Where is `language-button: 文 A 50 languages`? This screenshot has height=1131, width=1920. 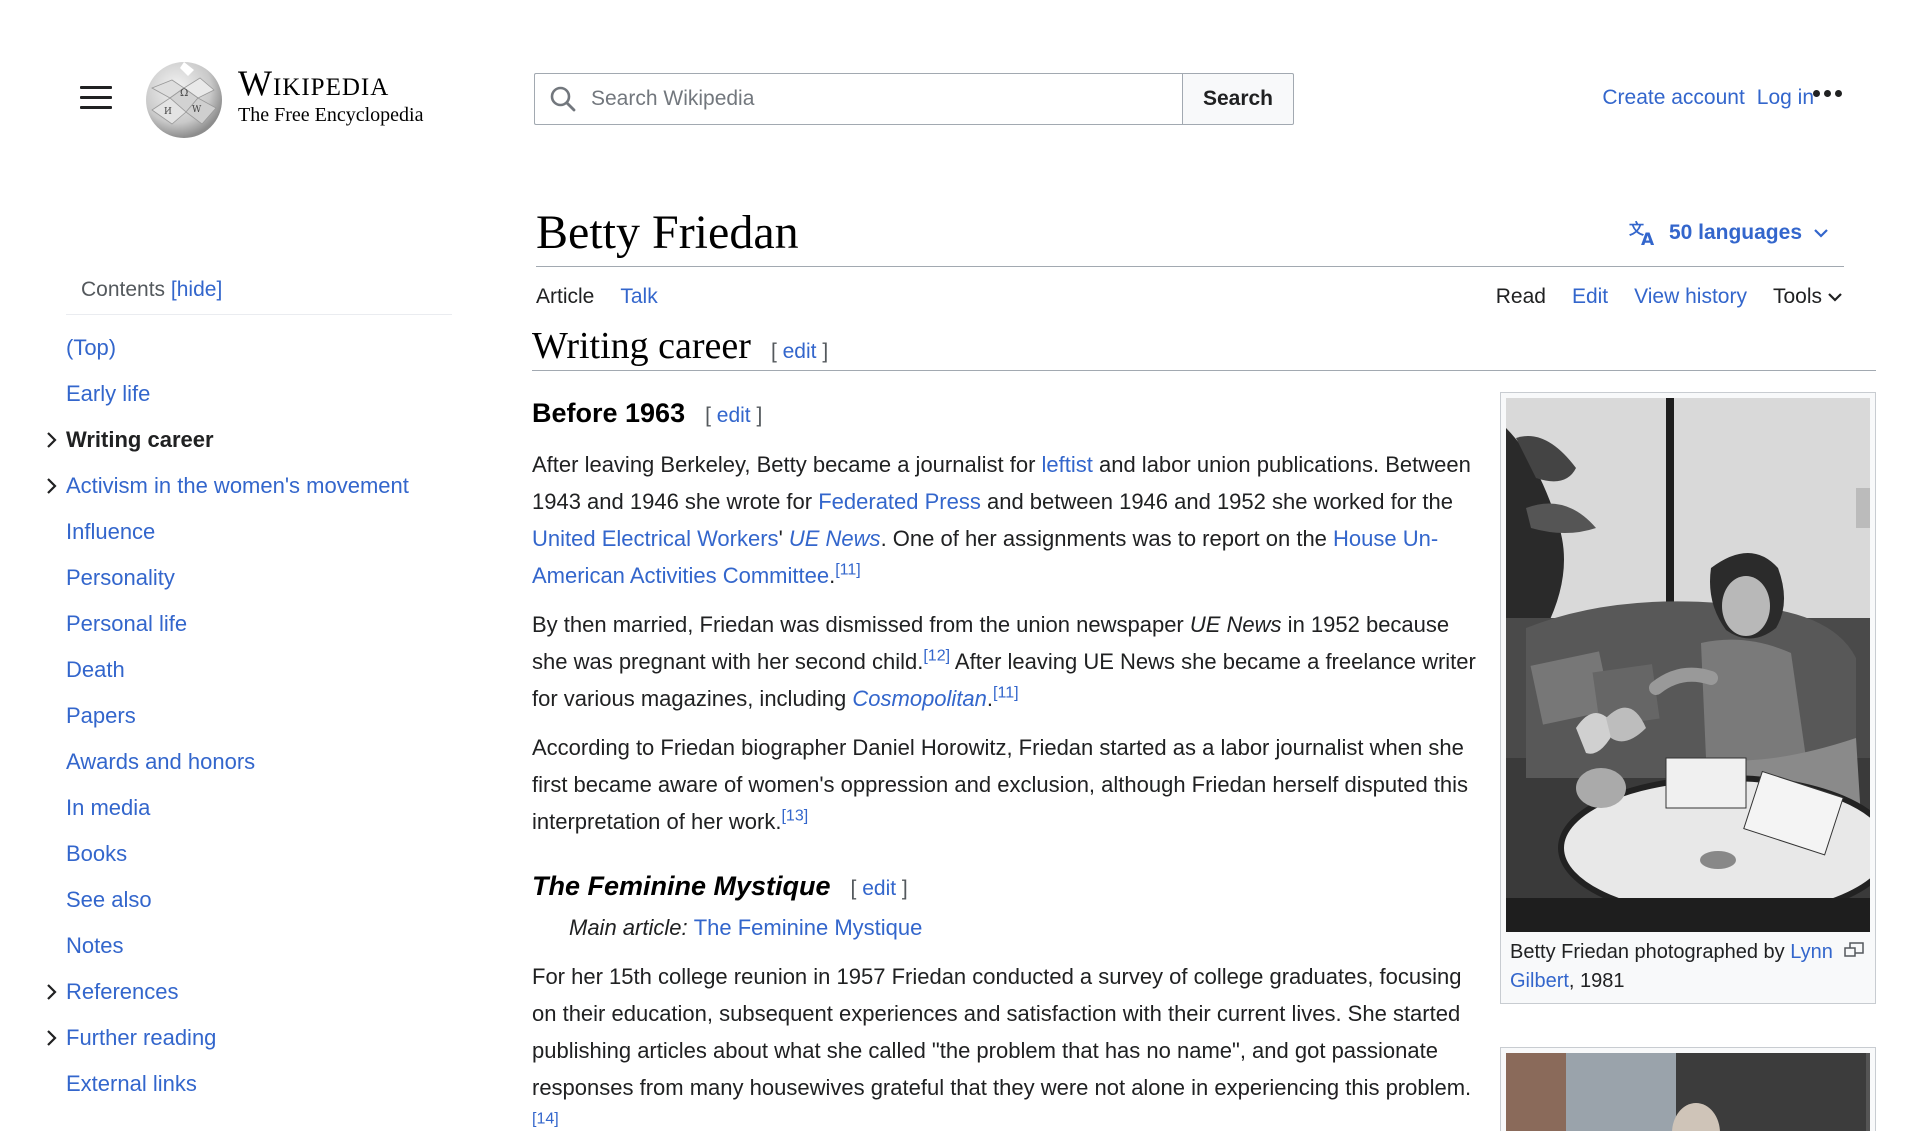 language-button: 文 A 50 languages is located at coordinates (1735, 233).